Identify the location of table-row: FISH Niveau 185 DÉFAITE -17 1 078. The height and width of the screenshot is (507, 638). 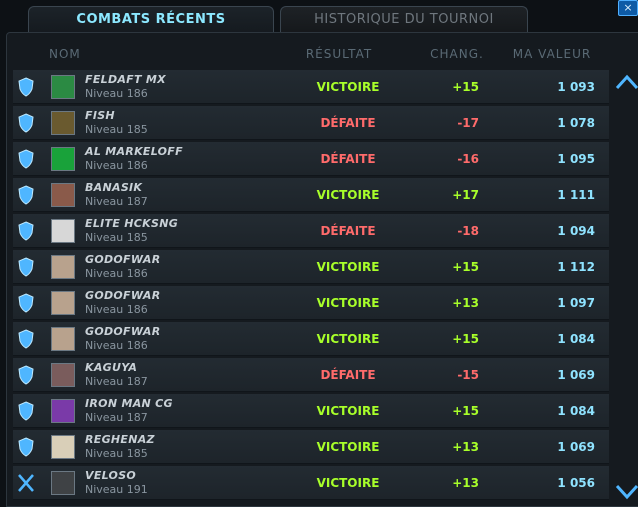
(311, 123).